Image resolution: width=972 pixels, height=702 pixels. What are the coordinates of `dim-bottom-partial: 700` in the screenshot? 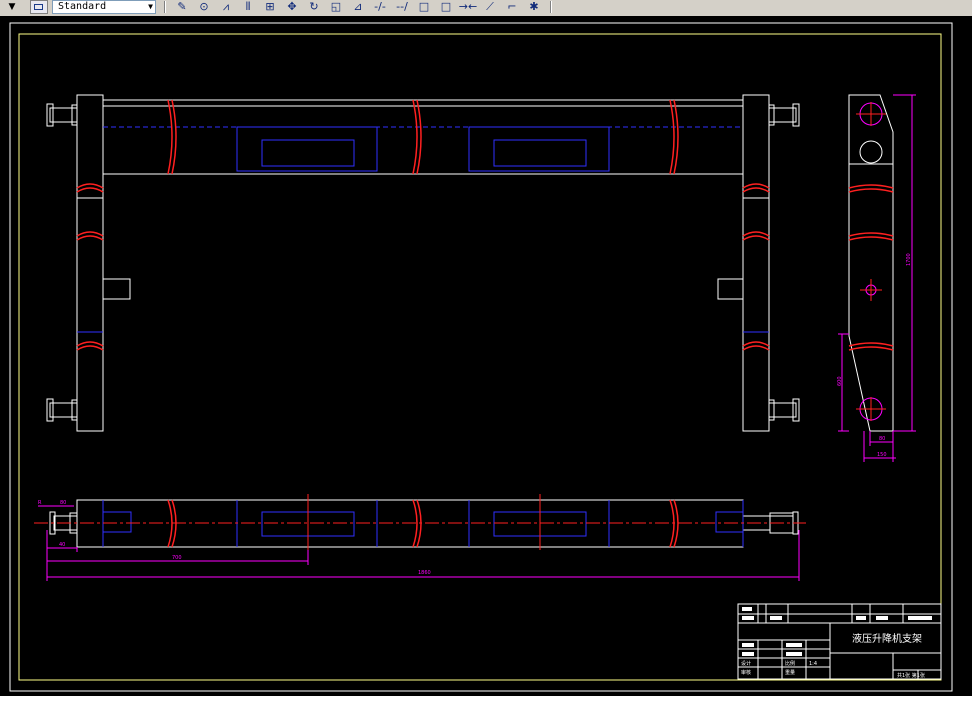 It's located at (177, 558).